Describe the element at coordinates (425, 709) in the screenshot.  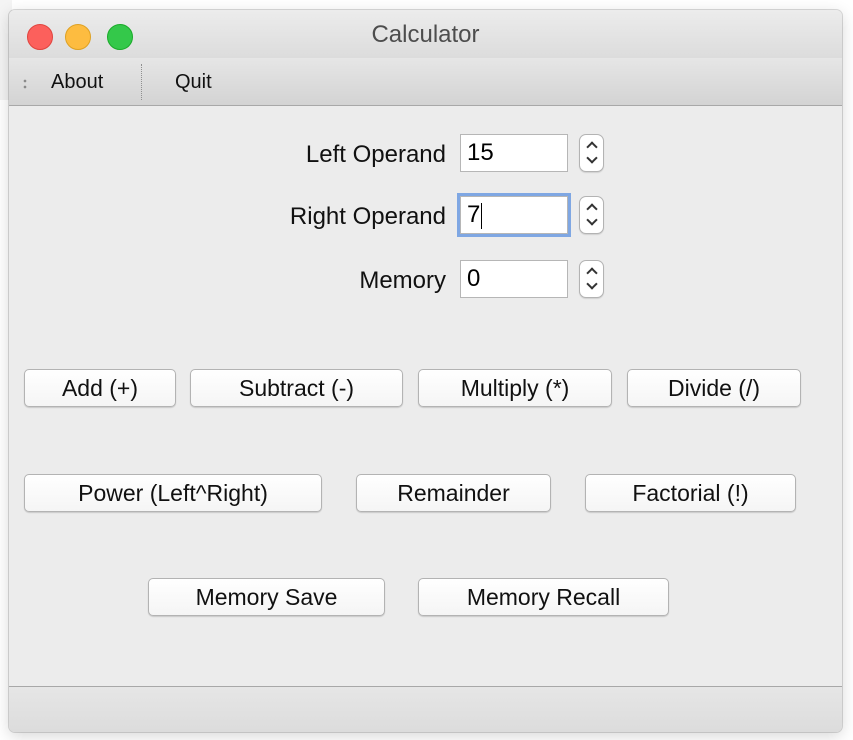
I see `status-bar` at that location.